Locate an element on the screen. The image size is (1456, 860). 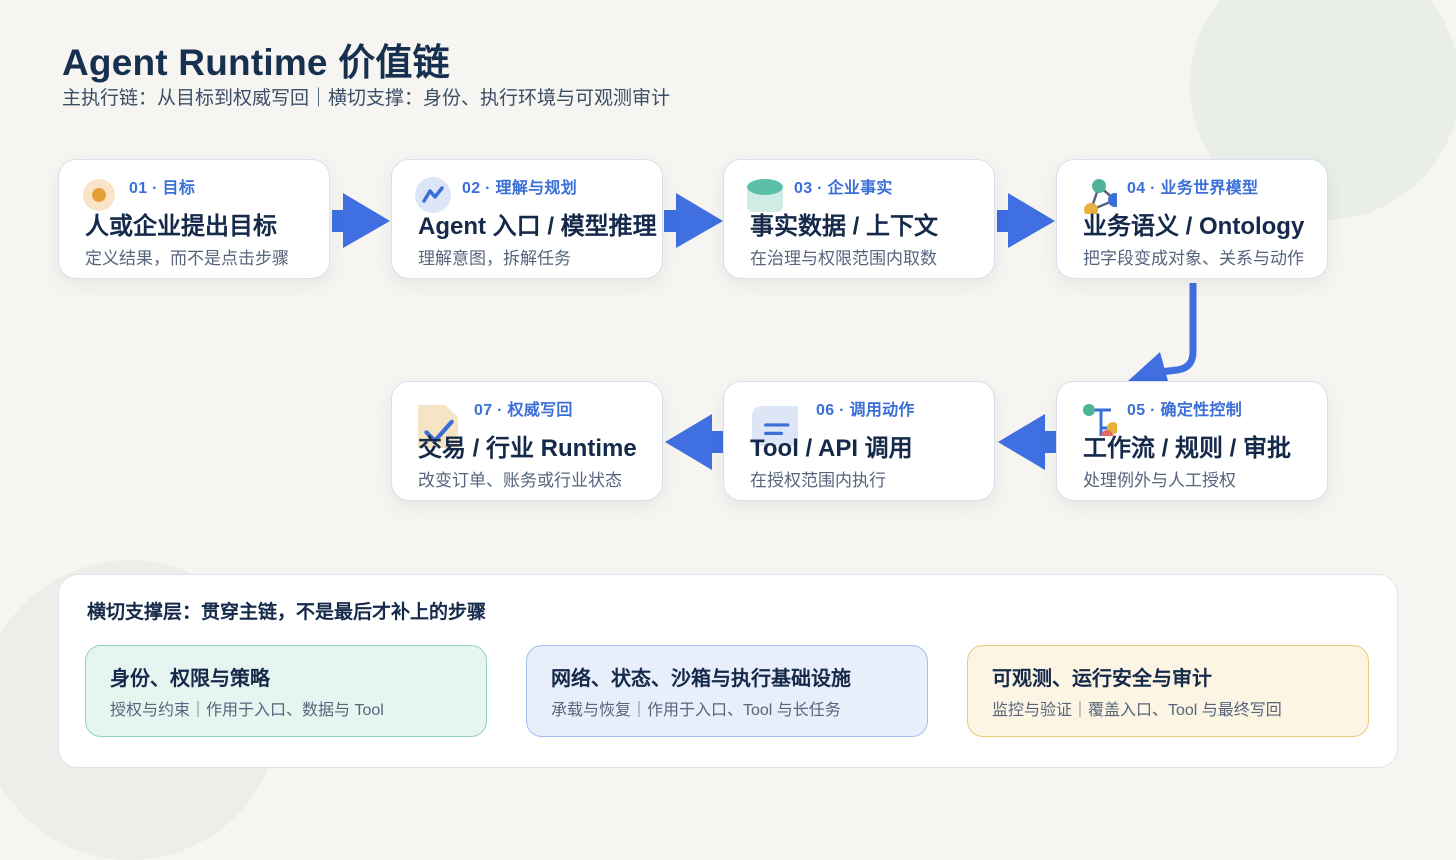
step-description: 把字段变成对象、关系与动作 is located at coordinates (1193, 258).